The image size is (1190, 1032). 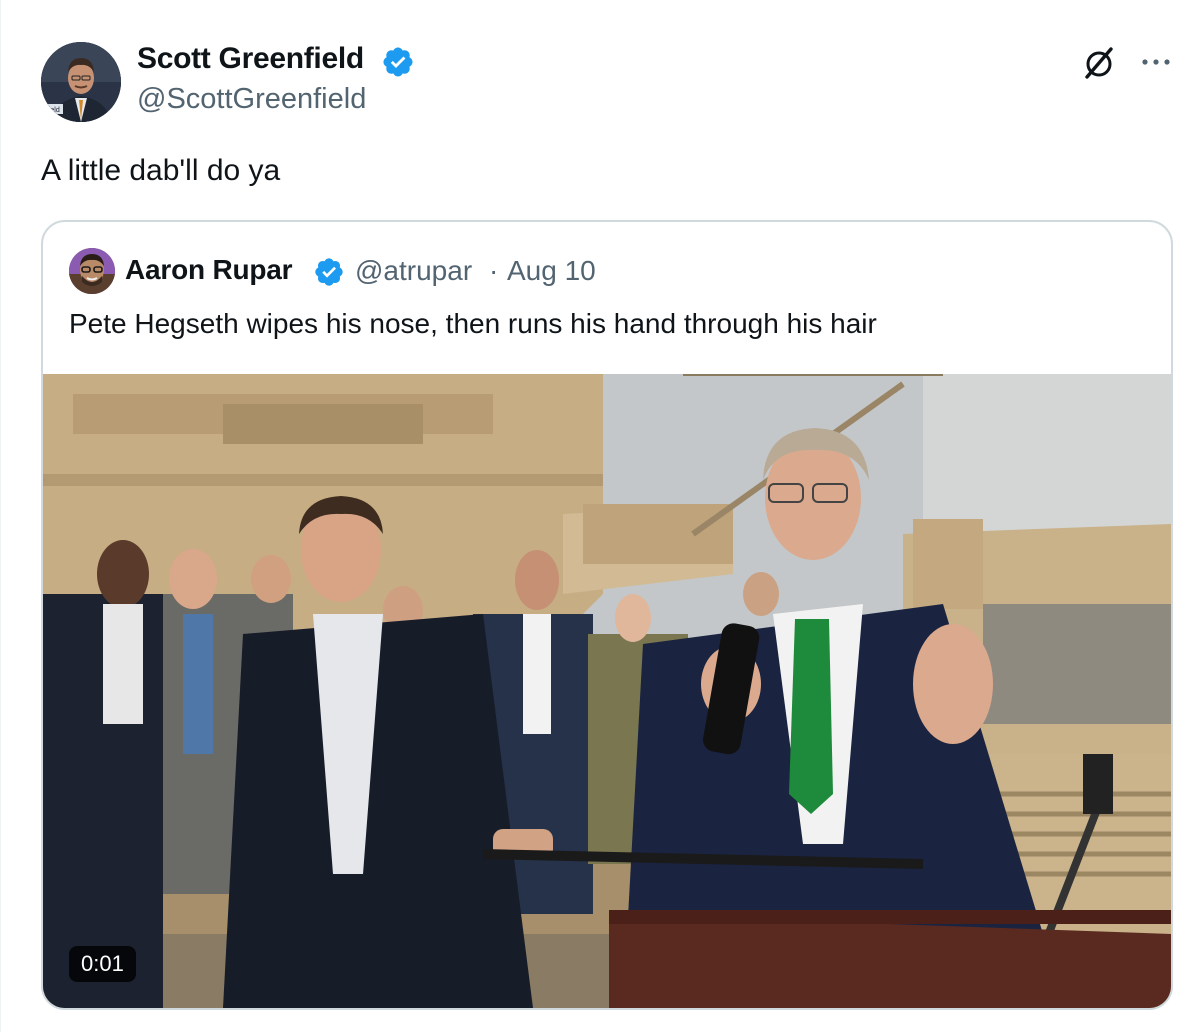 I want to click on avatar-badge-text: nfield, so click(x=51, y=110).